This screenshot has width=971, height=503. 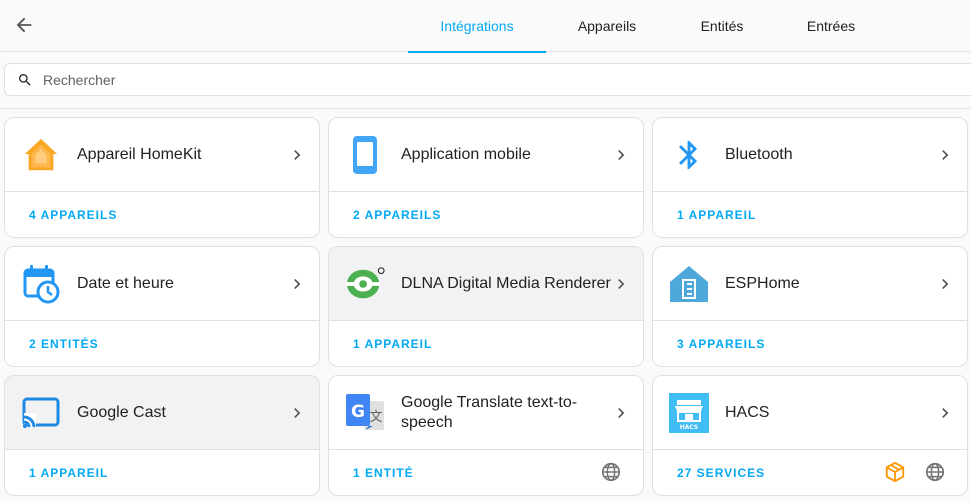 I want to click on card-title: Bluetooth, so click(x=759, y=154).